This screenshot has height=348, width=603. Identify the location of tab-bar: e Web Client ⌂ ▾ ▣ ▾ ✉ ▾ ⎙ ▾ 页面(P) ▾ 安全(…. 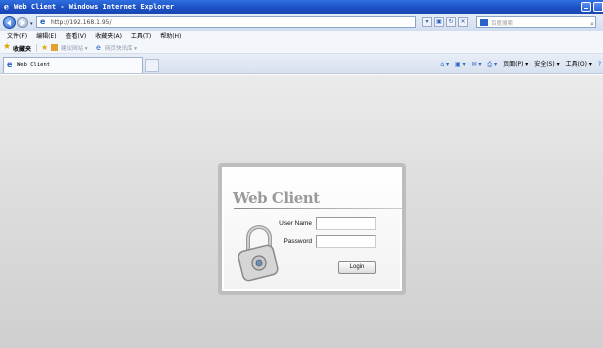
(301, 64).